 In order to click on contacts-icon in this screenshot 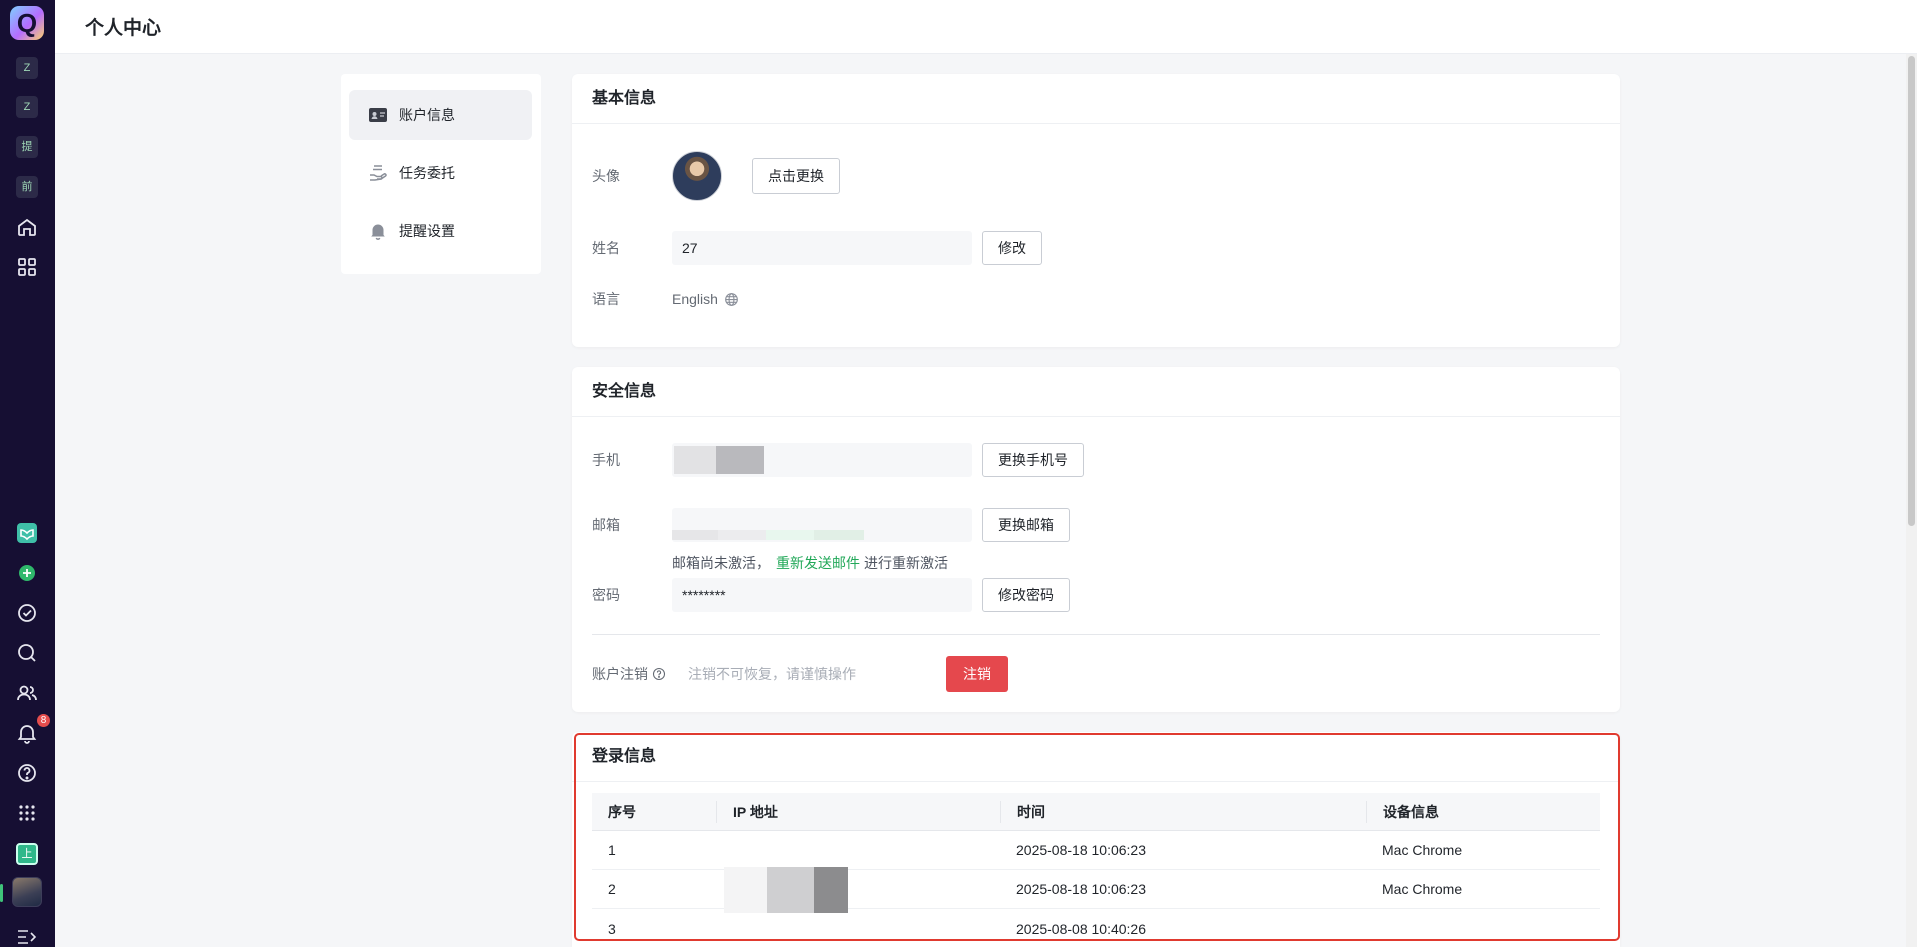, I will do `click(27, 693)`.